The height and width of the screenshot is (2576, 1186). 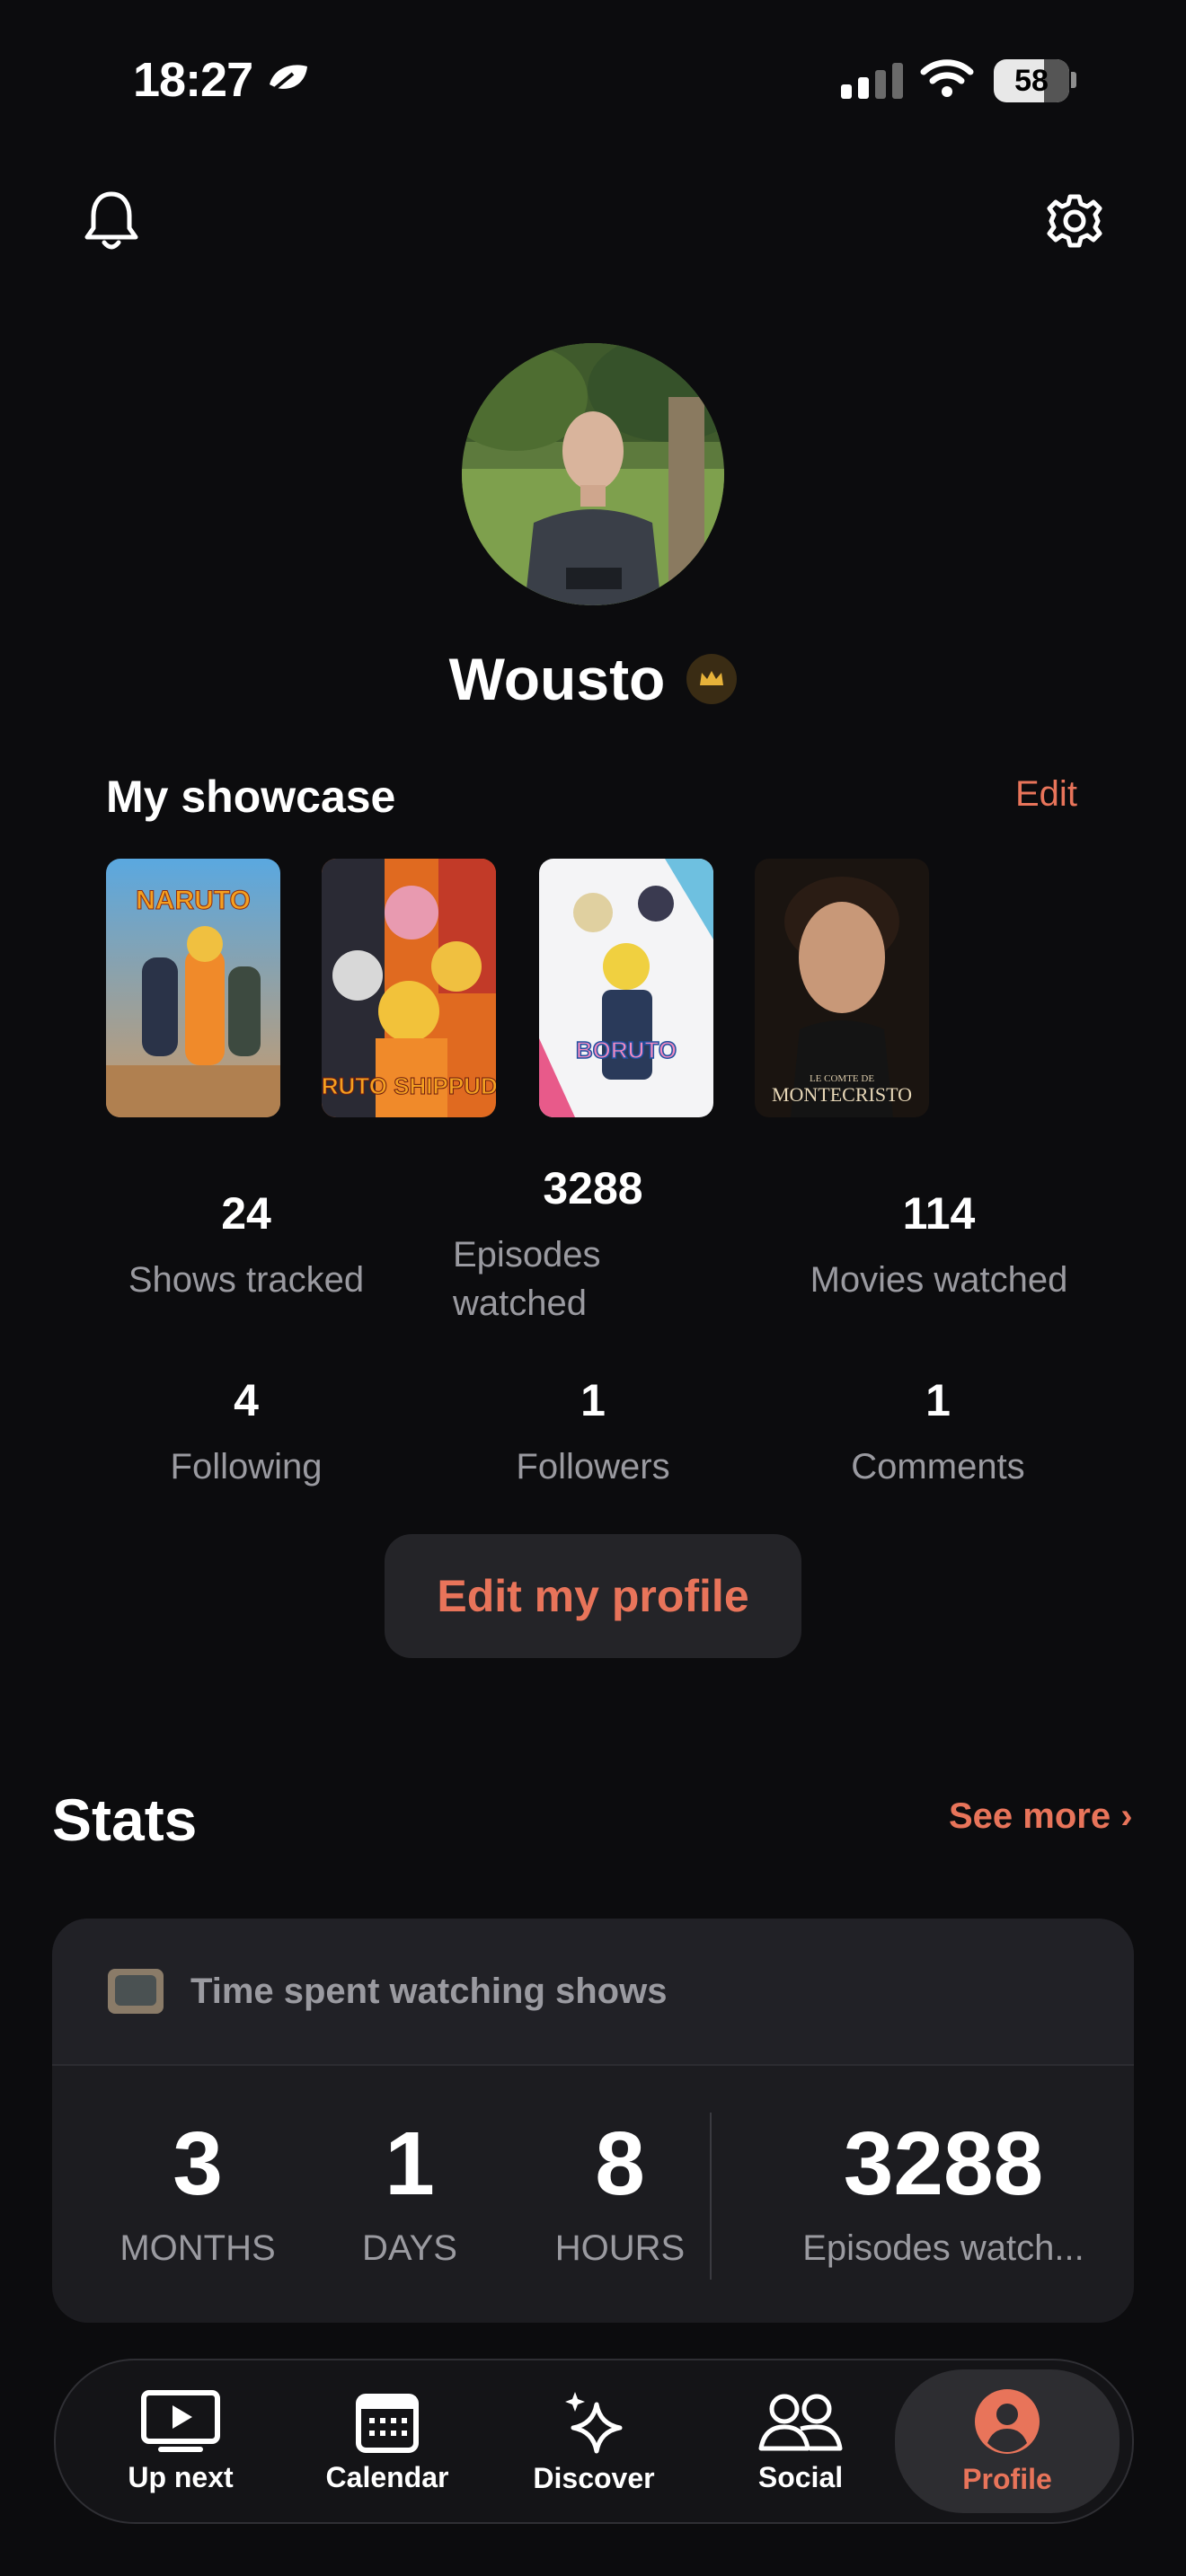 I want to click on svg-text: NARUTO, so click(x=193, y=900).